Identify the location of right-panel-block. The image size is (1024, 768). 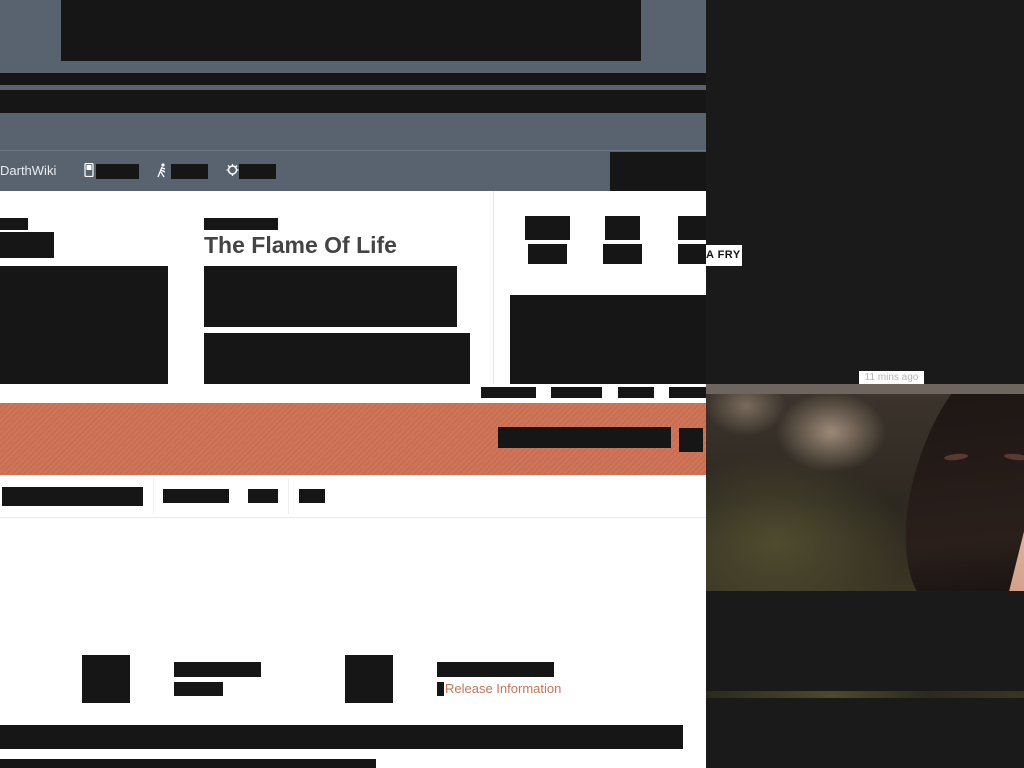
(608, 339).